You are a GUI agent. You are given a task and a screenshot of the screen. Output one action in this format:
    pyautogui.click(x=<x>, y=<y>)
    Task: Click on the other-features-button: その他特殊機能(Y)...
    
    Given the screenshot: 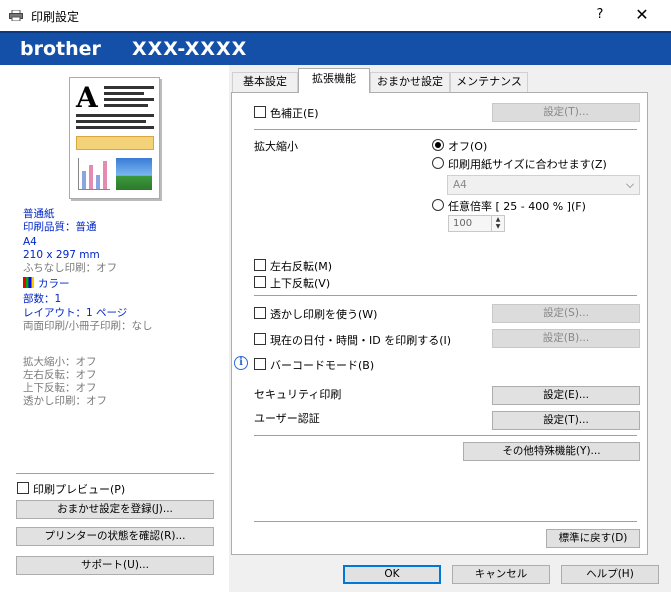 What is the action you would take?
    pyautogui.click(x=551, y=451)
    